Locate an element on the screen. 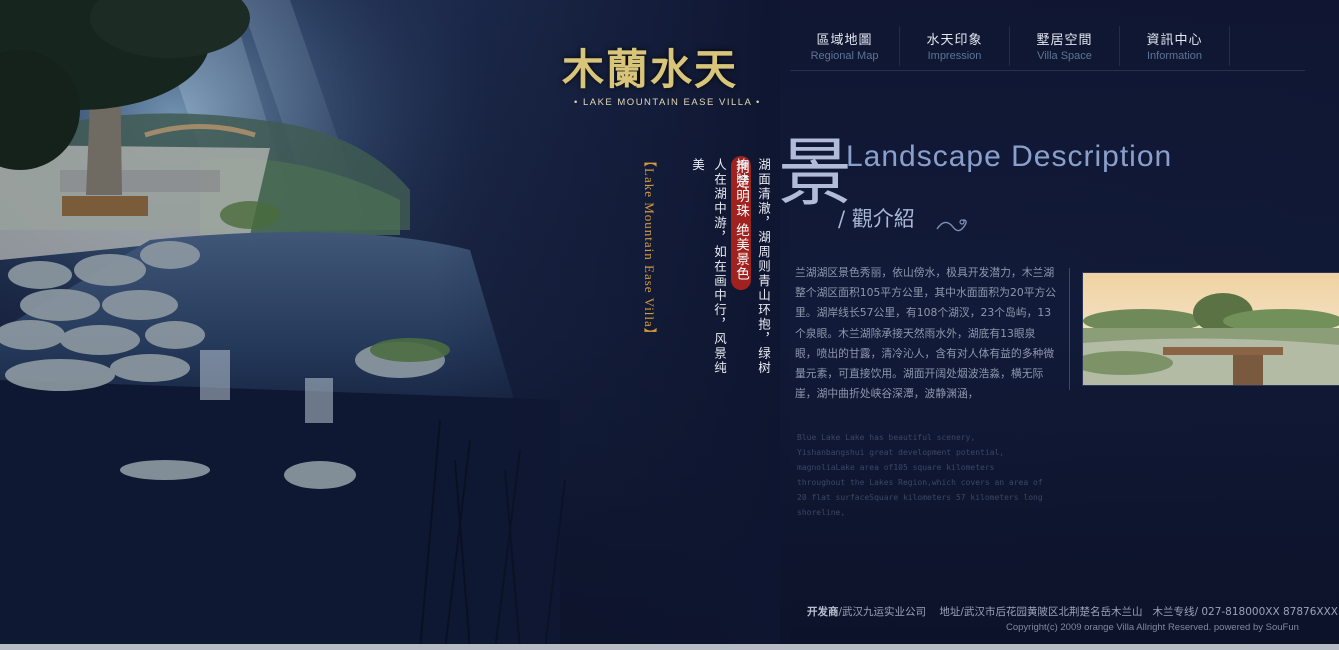  nav-label-cn: 資訊中心 is located at coordinates (1174, 40).